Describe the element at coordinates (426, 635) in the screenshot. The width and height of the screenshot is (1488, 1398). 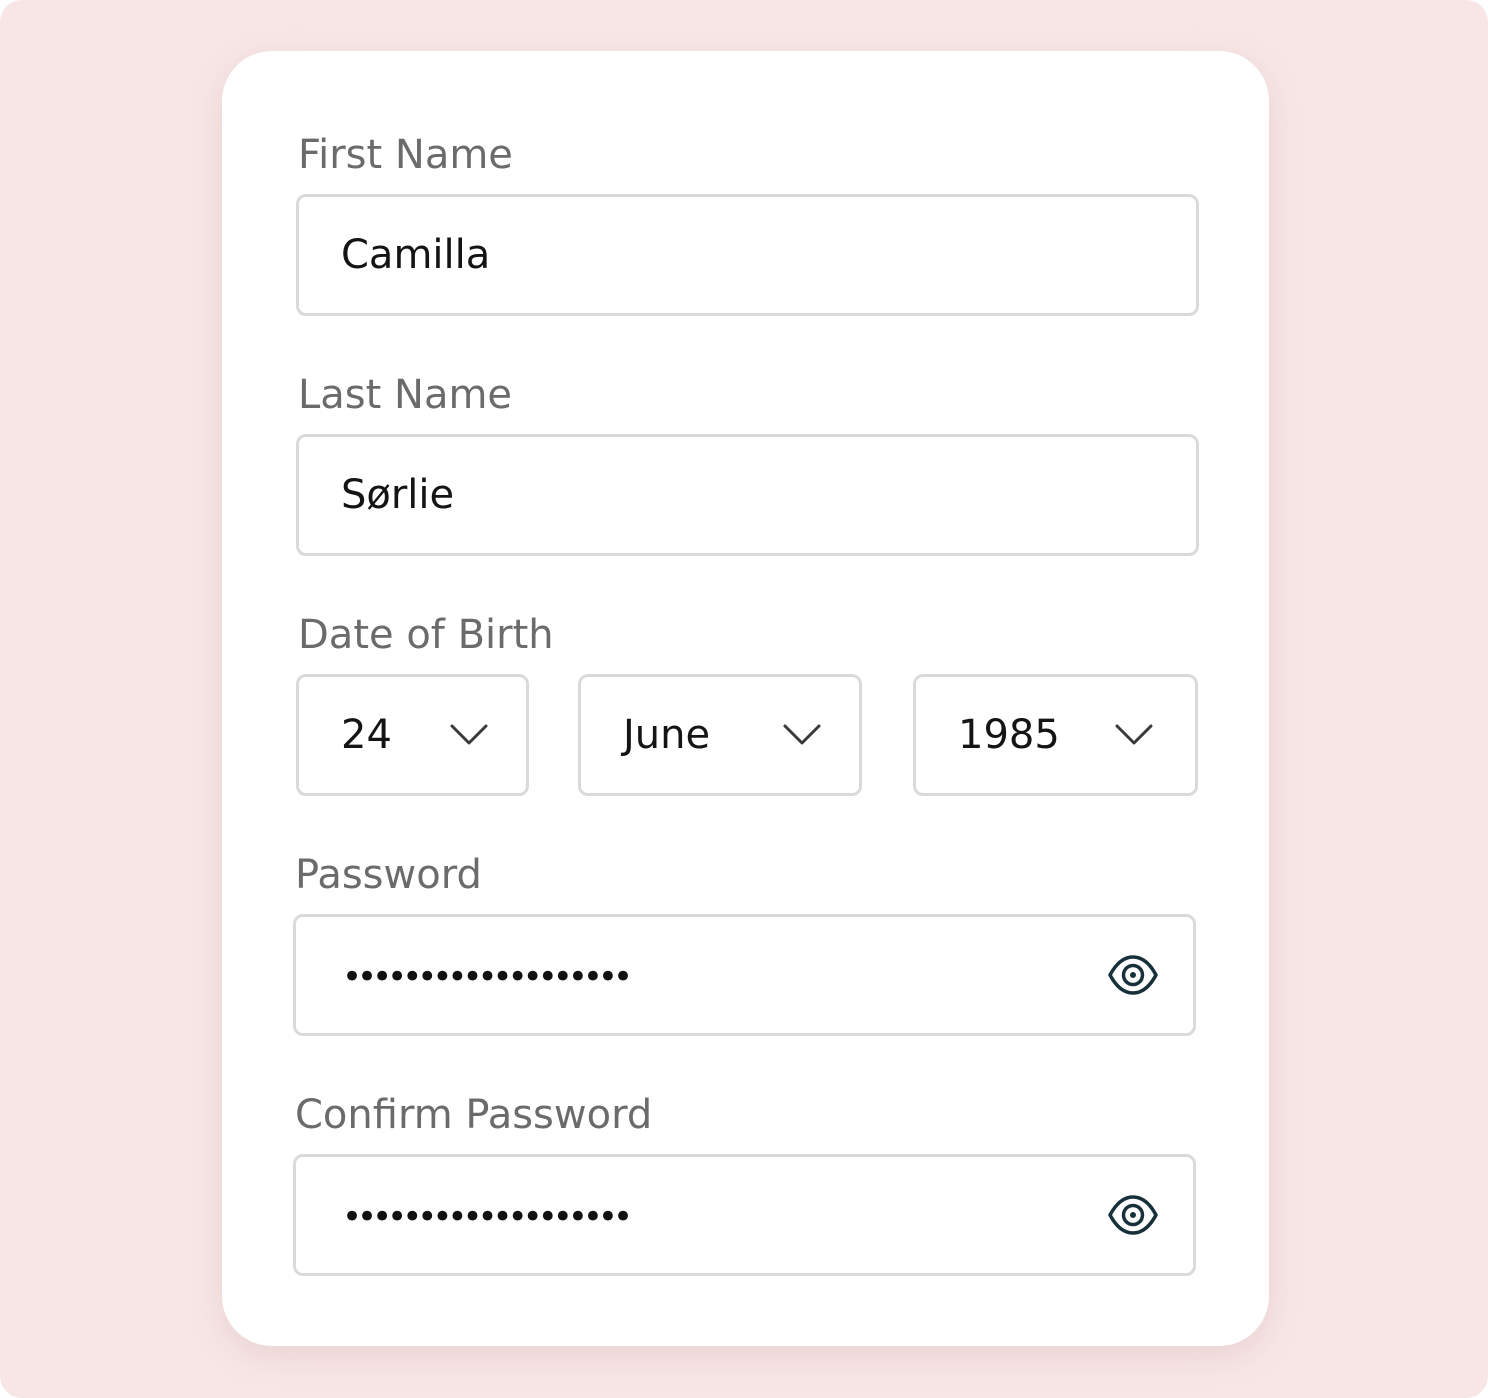
I see `date-of-birth-label: Date of Birth` at that location.